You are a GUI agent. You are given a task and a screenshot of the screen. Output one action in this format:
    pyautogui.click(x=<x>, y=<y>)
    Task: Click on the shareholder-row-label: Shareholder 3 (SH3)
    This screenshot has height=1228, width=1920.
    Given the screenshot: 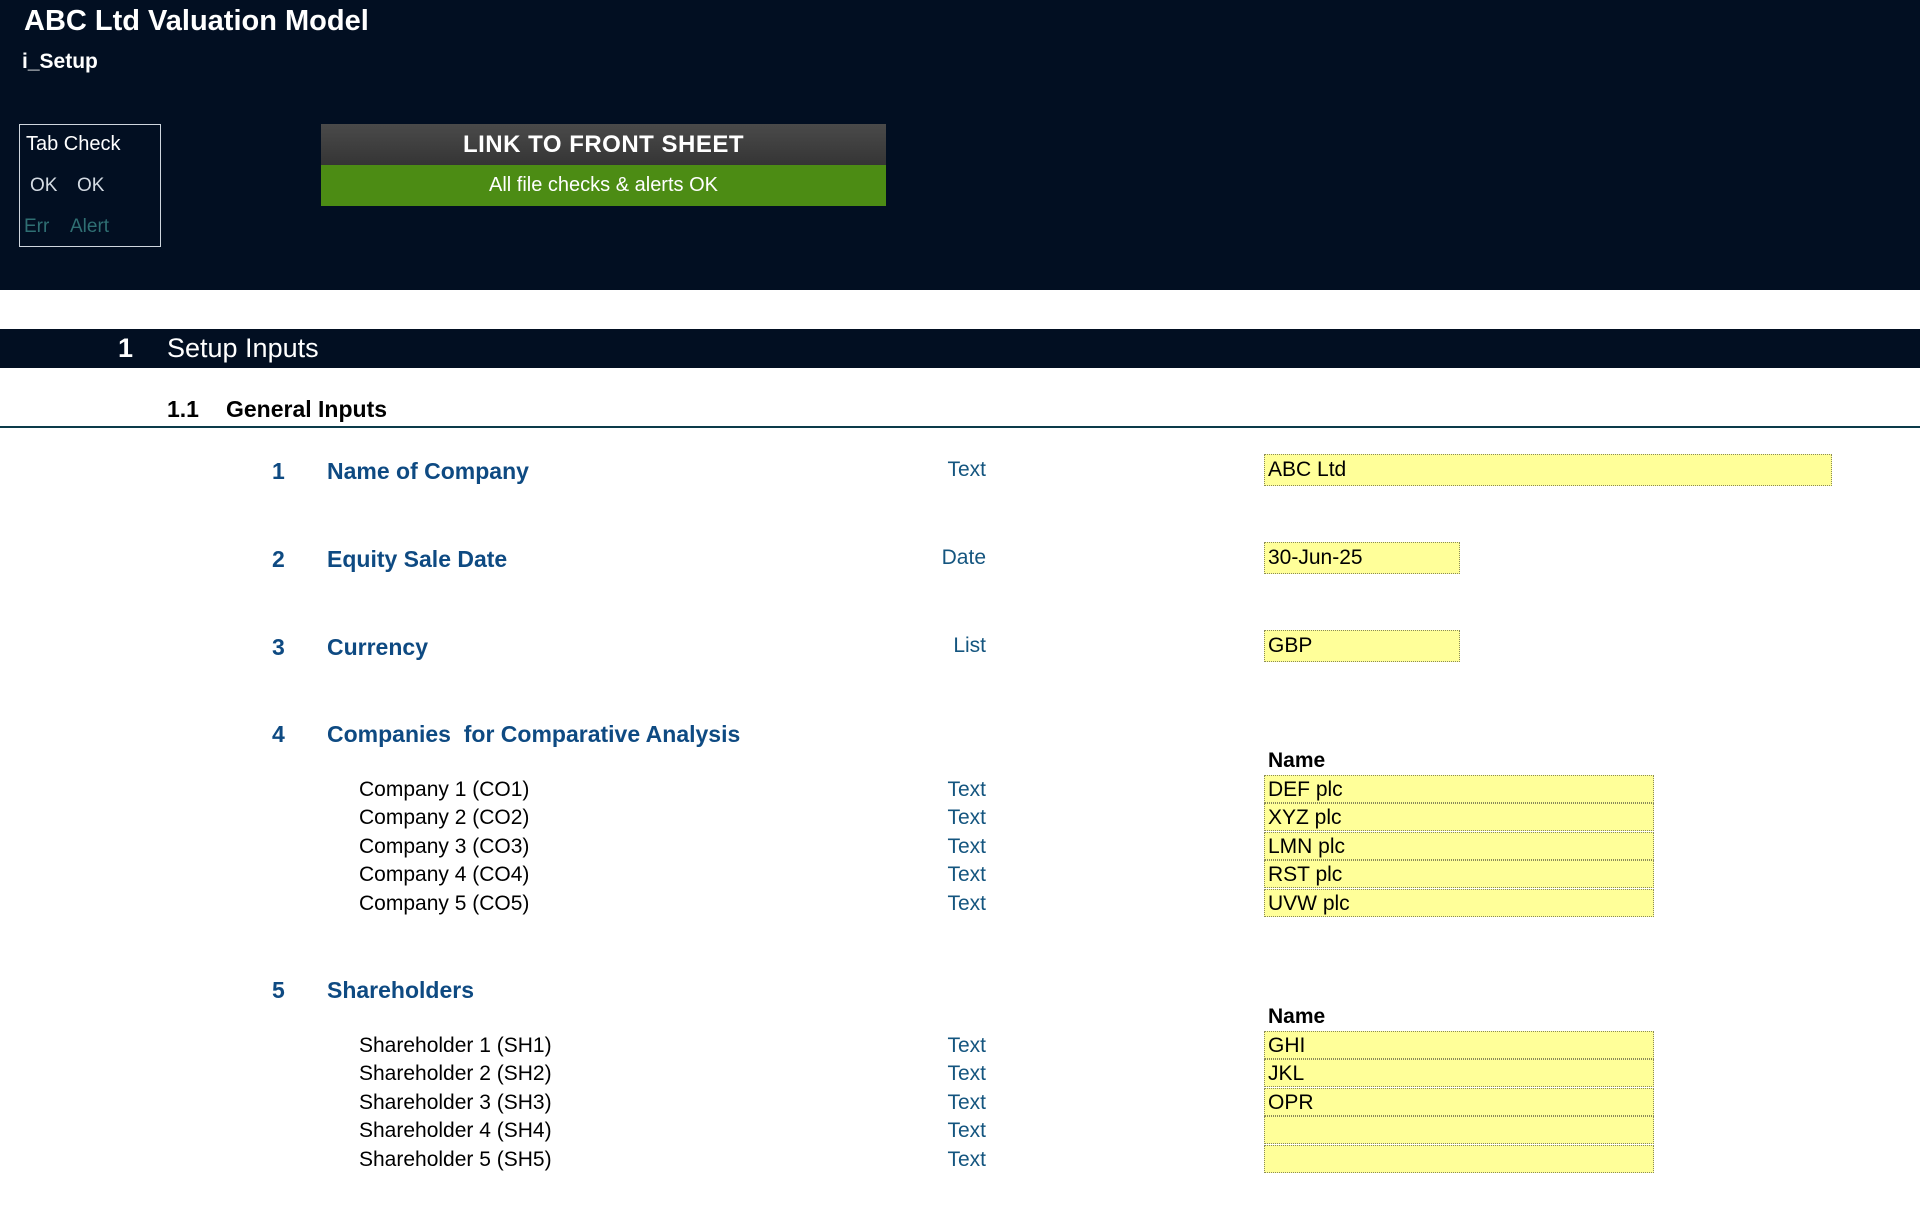 What is the action you would take?
    pyautogui.click(x=455, y=1102)
    